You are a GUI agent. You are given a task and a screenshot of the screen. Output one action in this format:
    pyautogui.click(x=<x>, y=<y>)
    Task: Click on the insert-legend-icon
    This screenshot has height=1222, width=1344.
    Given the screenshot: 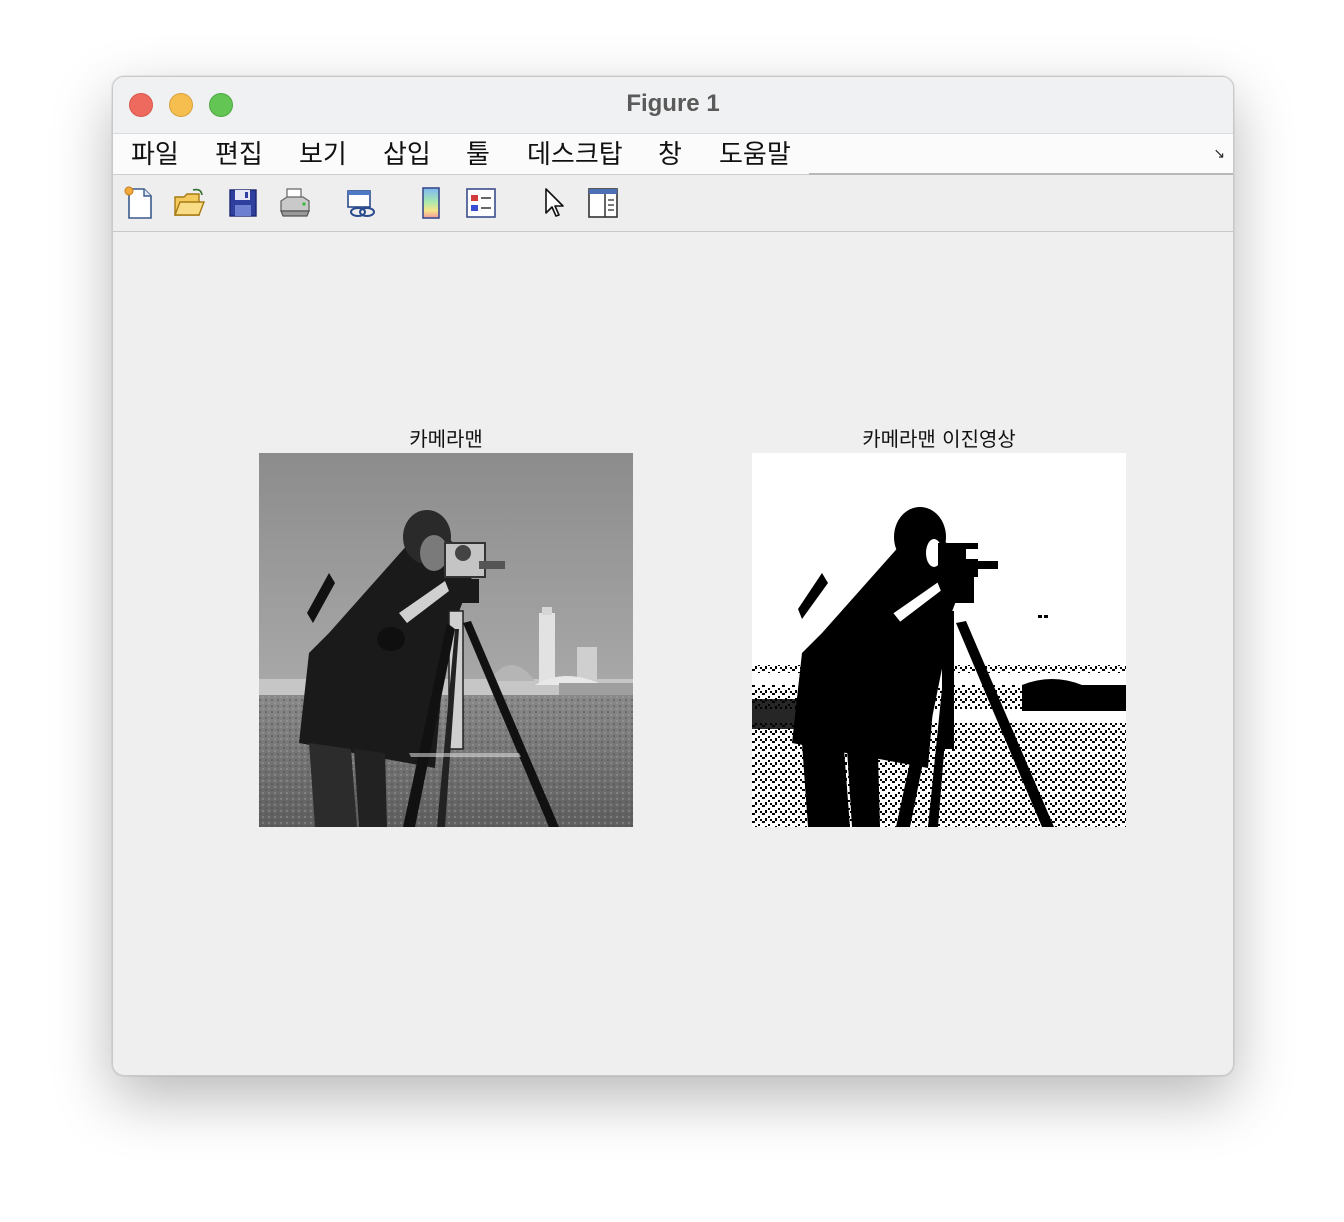 What is the action you would take?
    pyautogui.click(x=481, y=203)
    